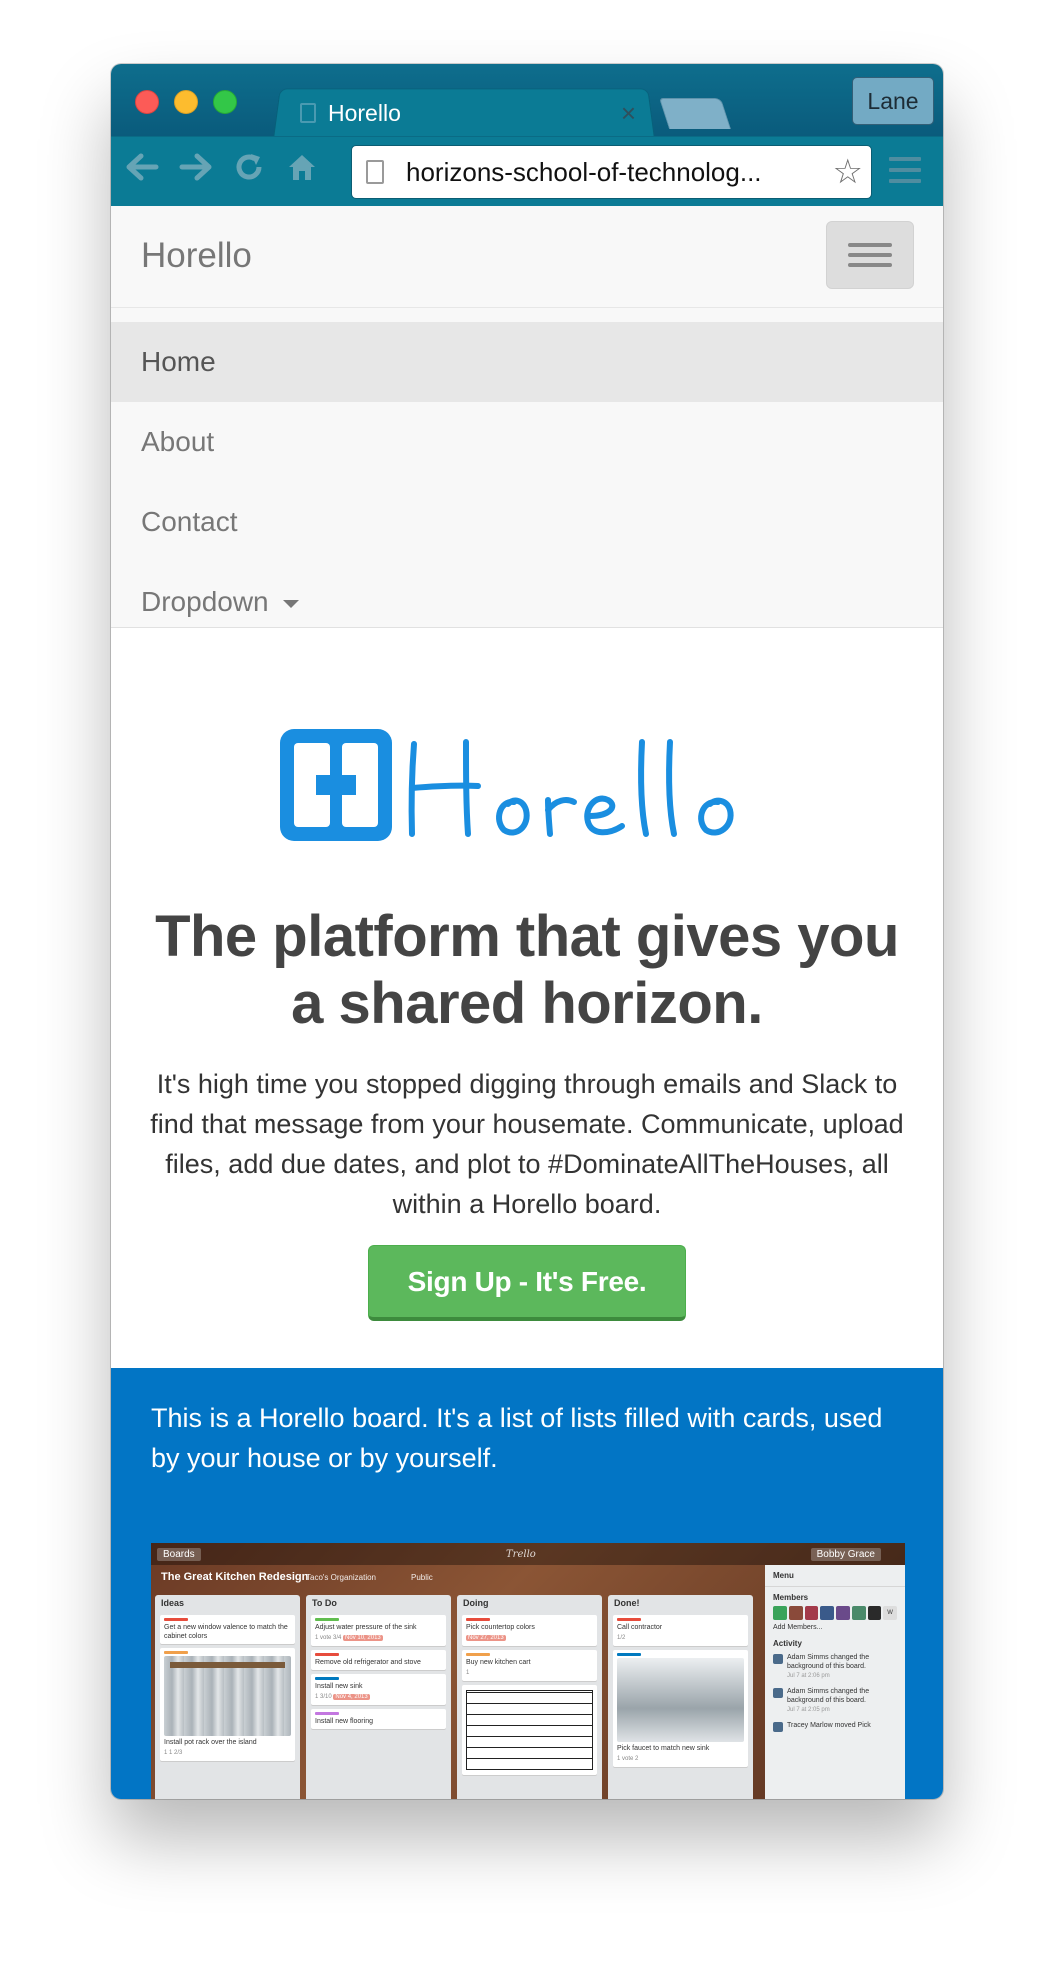 Image resolution: width=1060 pixels, height=1970 pixels. Describe the element at coordinates (527, 307) in the screenshot. I see `navbar-divider` at that location.